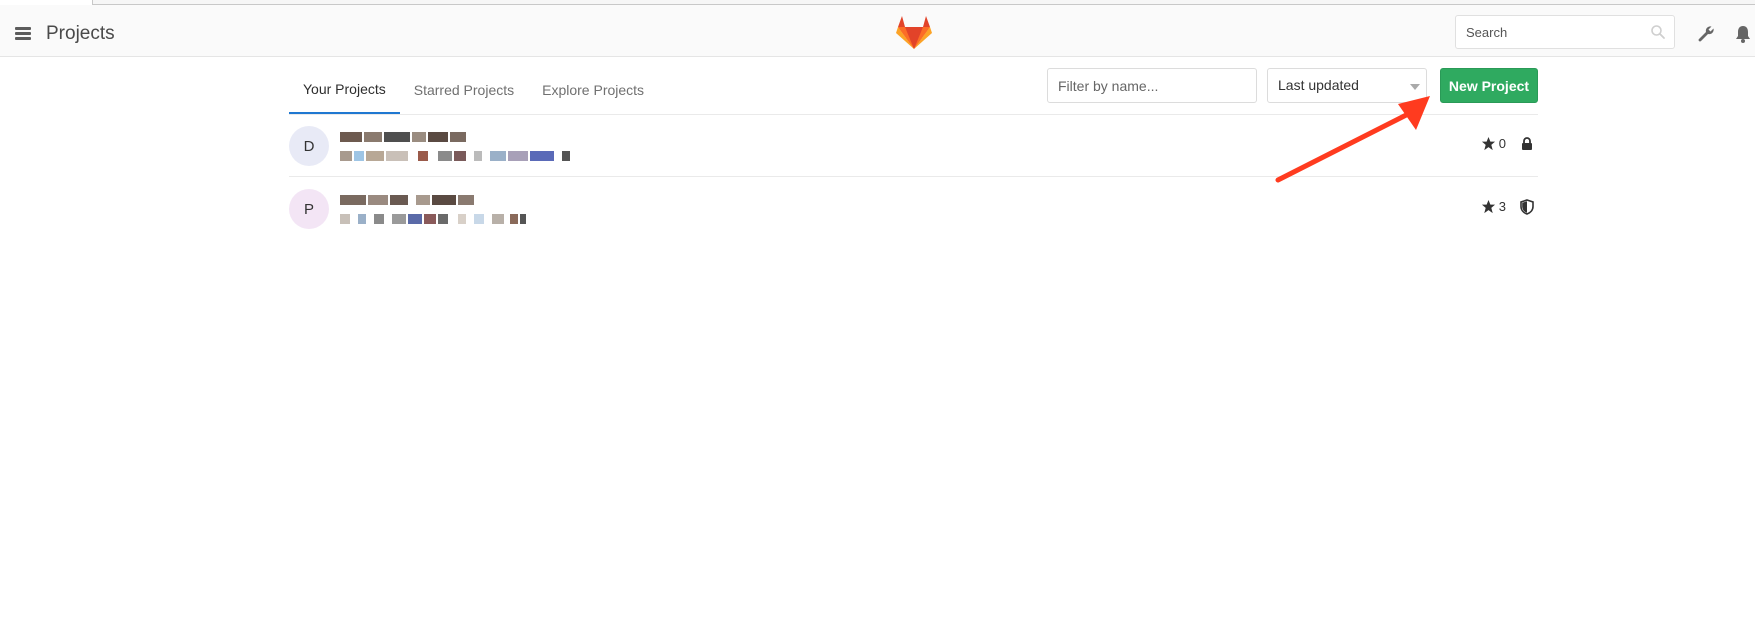  I want to click on tab-explore-projects: Explore Projects, so click(593, 90).